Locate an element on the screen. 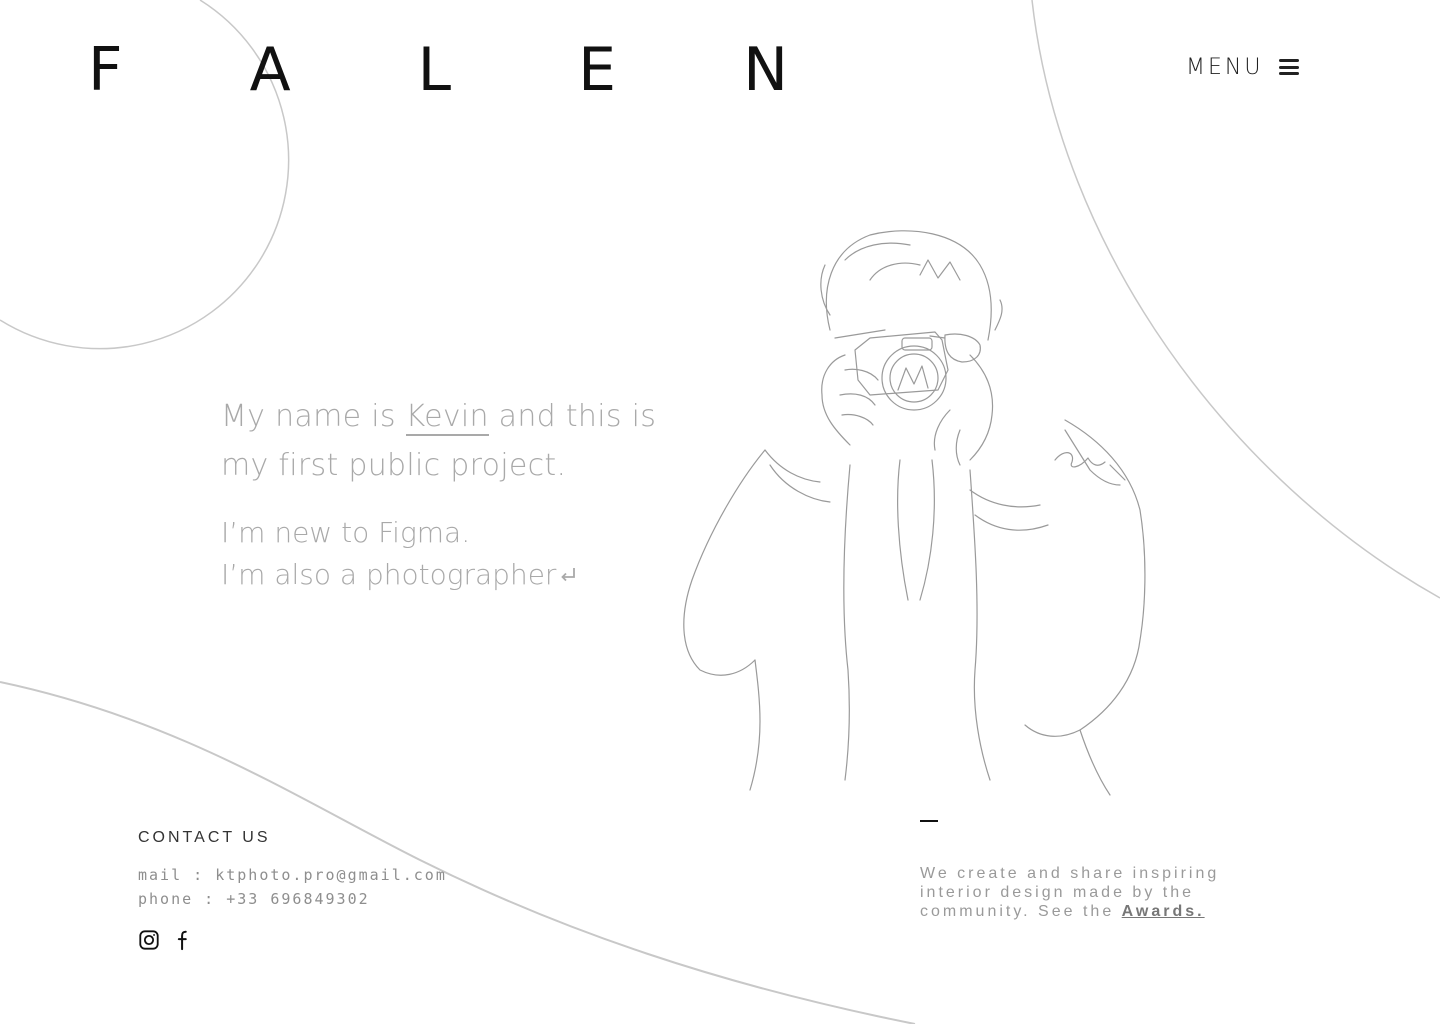 The image size is (1440, 1024). torso is located at coordinates (724, 562).